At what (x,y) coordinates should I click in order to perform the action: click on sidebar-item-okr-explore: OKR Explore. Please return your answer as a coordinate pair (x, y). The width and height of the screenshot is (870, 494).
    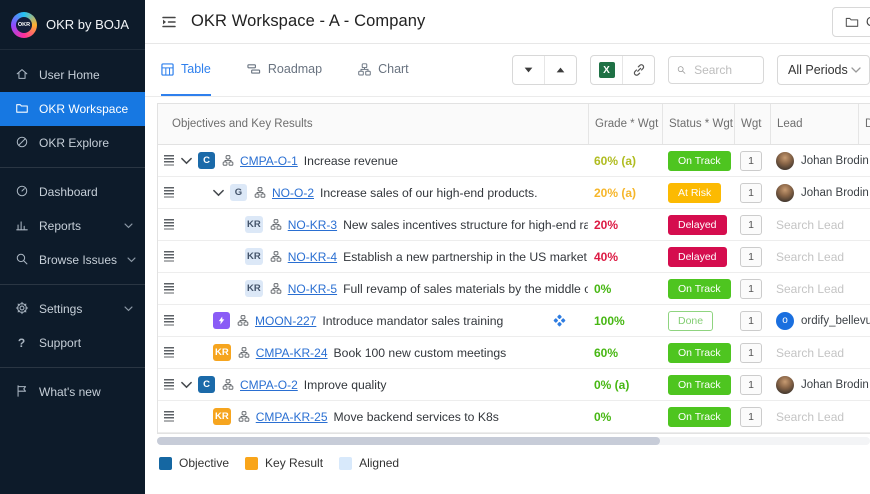
    Looking at the image, I should click on (72, 143).